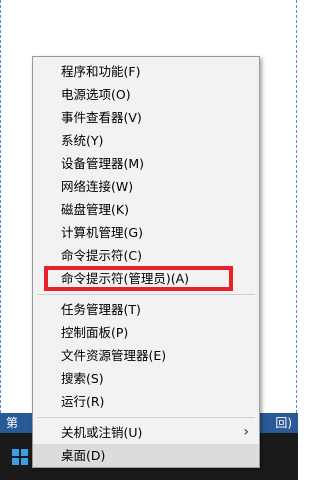 Image resolution: width=320 pixels, height=480 pixels. What do you see at coordinates (95, 332) in the screenshot?
I see `menu-item-label: 控制面板(P)` at bounding box center [95, 332].